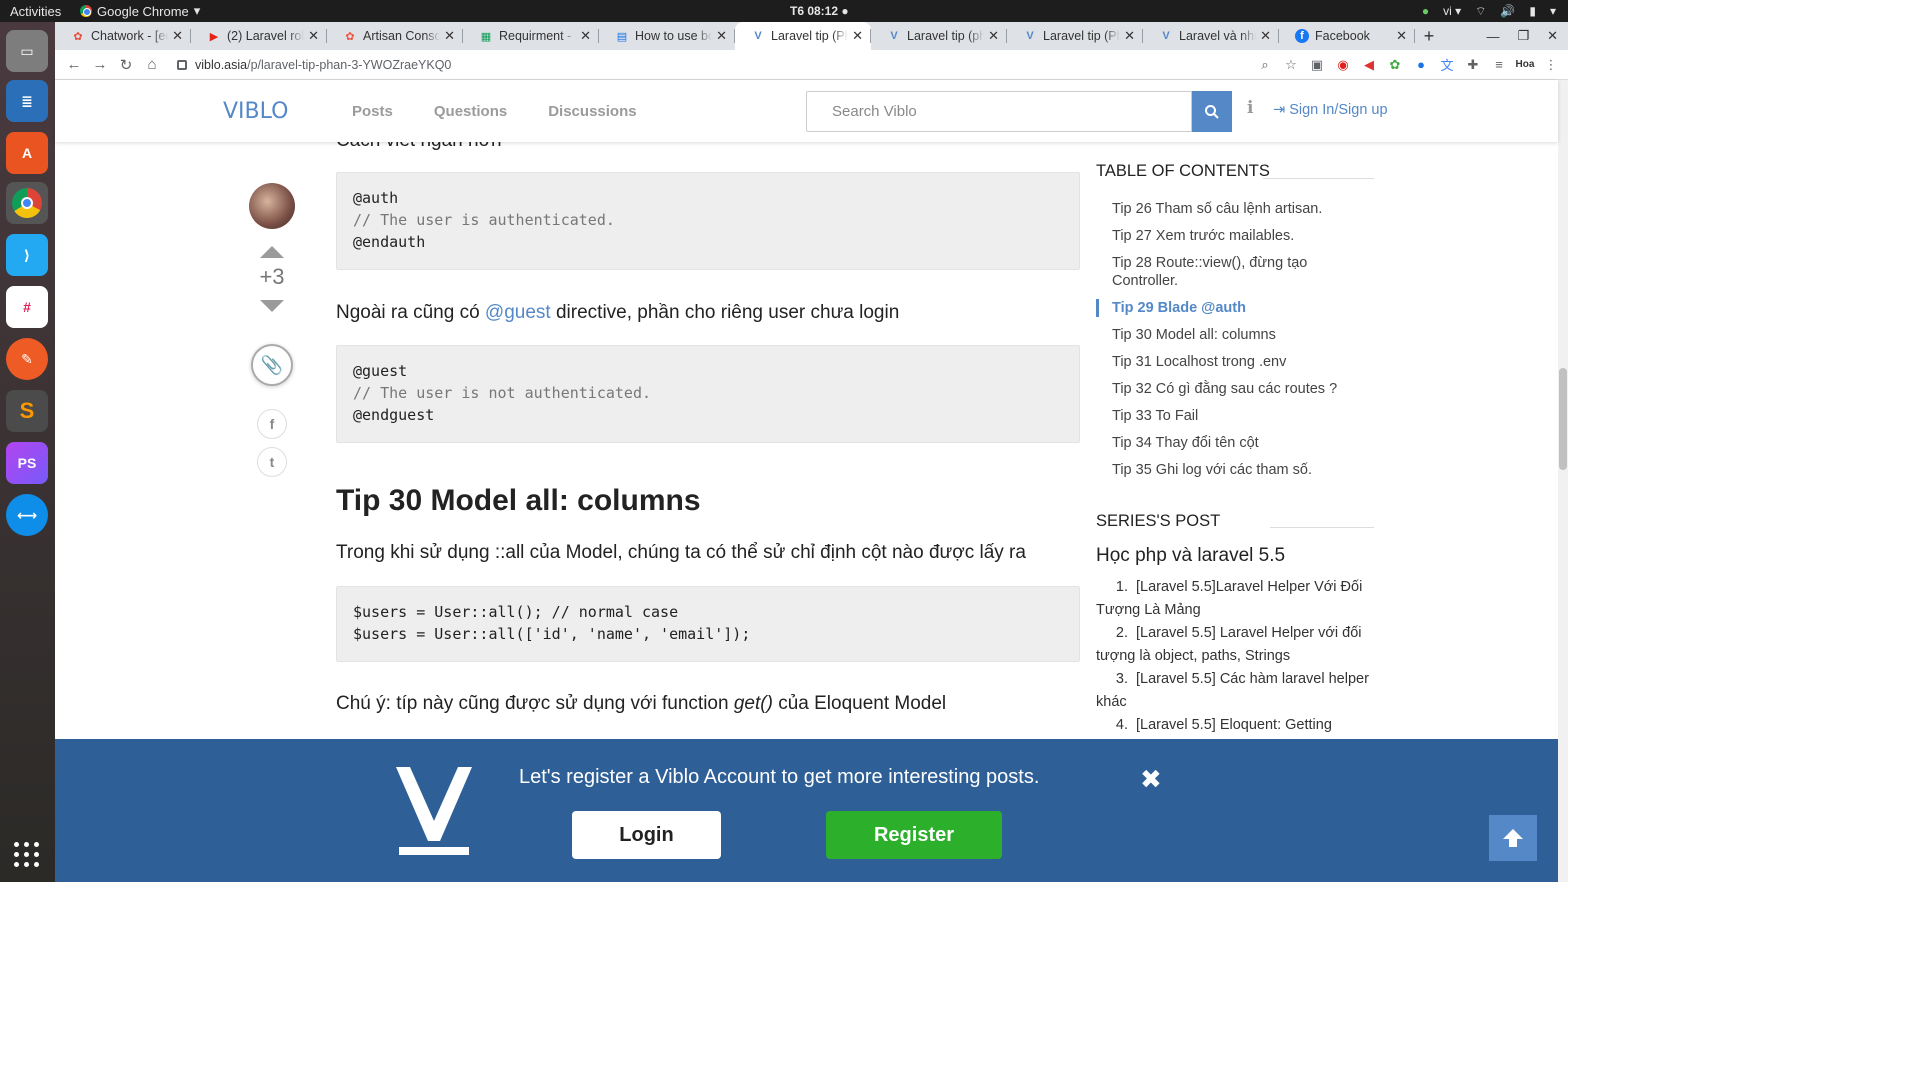 The image size is (1920, 1080). Describe the element at coordinates (272, 252) in the screenshot. I see `upvote-icon` at that location.